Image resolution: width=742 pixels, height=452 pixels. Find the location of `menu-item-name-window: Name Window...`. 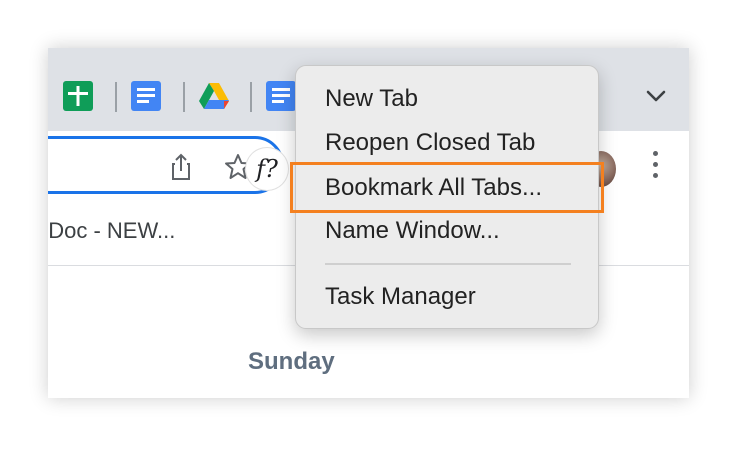

menu-item-name-window: Name Window... is located at coordinates (412, 231).